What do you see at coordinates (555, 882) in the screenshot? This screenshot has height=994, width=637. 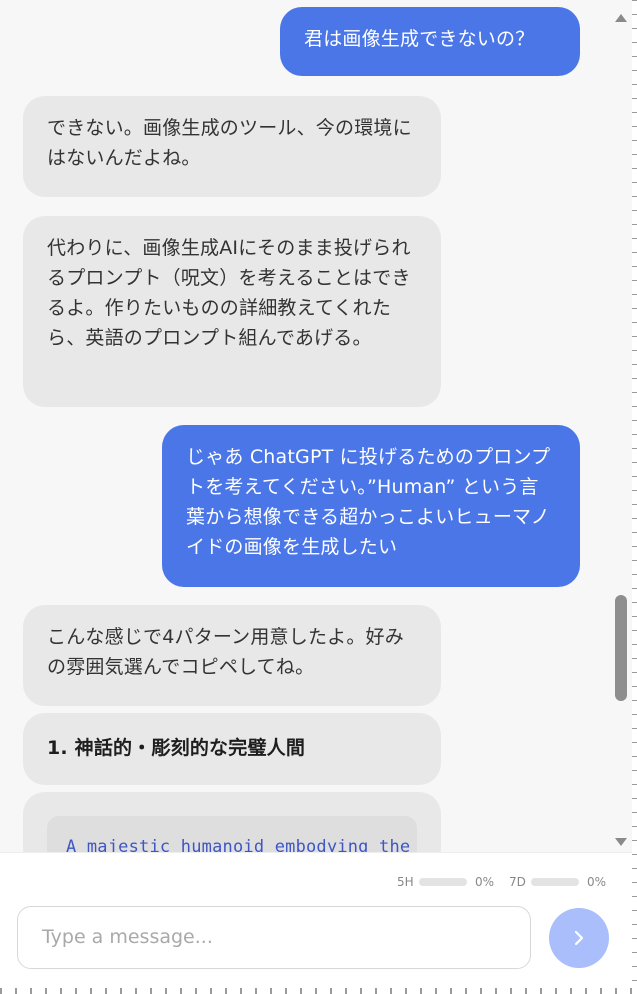 I see `usage-7d-bar` at bounding box center [555, 882].